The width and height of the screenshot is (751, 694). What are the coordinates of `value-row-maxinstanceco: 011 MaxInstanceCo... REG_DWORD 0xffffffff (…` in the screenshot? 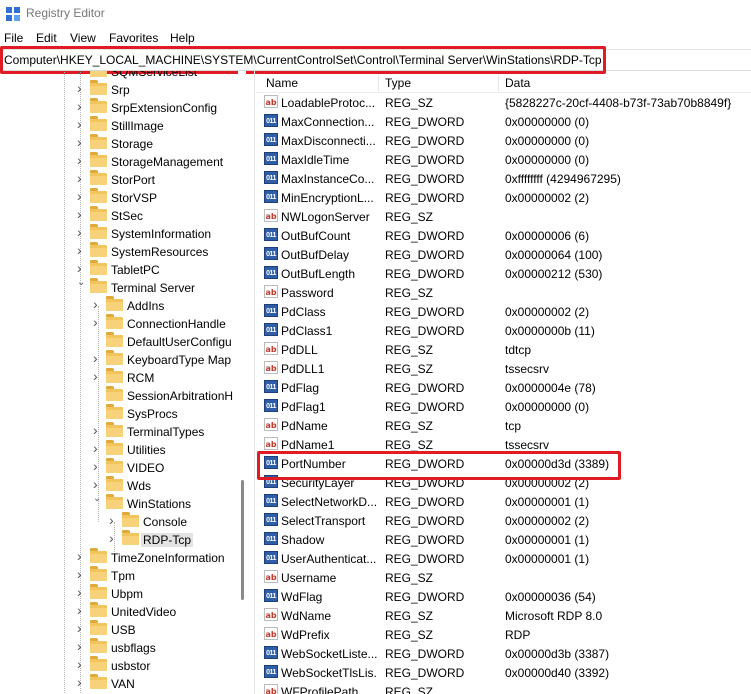 It's located at (503, 178).